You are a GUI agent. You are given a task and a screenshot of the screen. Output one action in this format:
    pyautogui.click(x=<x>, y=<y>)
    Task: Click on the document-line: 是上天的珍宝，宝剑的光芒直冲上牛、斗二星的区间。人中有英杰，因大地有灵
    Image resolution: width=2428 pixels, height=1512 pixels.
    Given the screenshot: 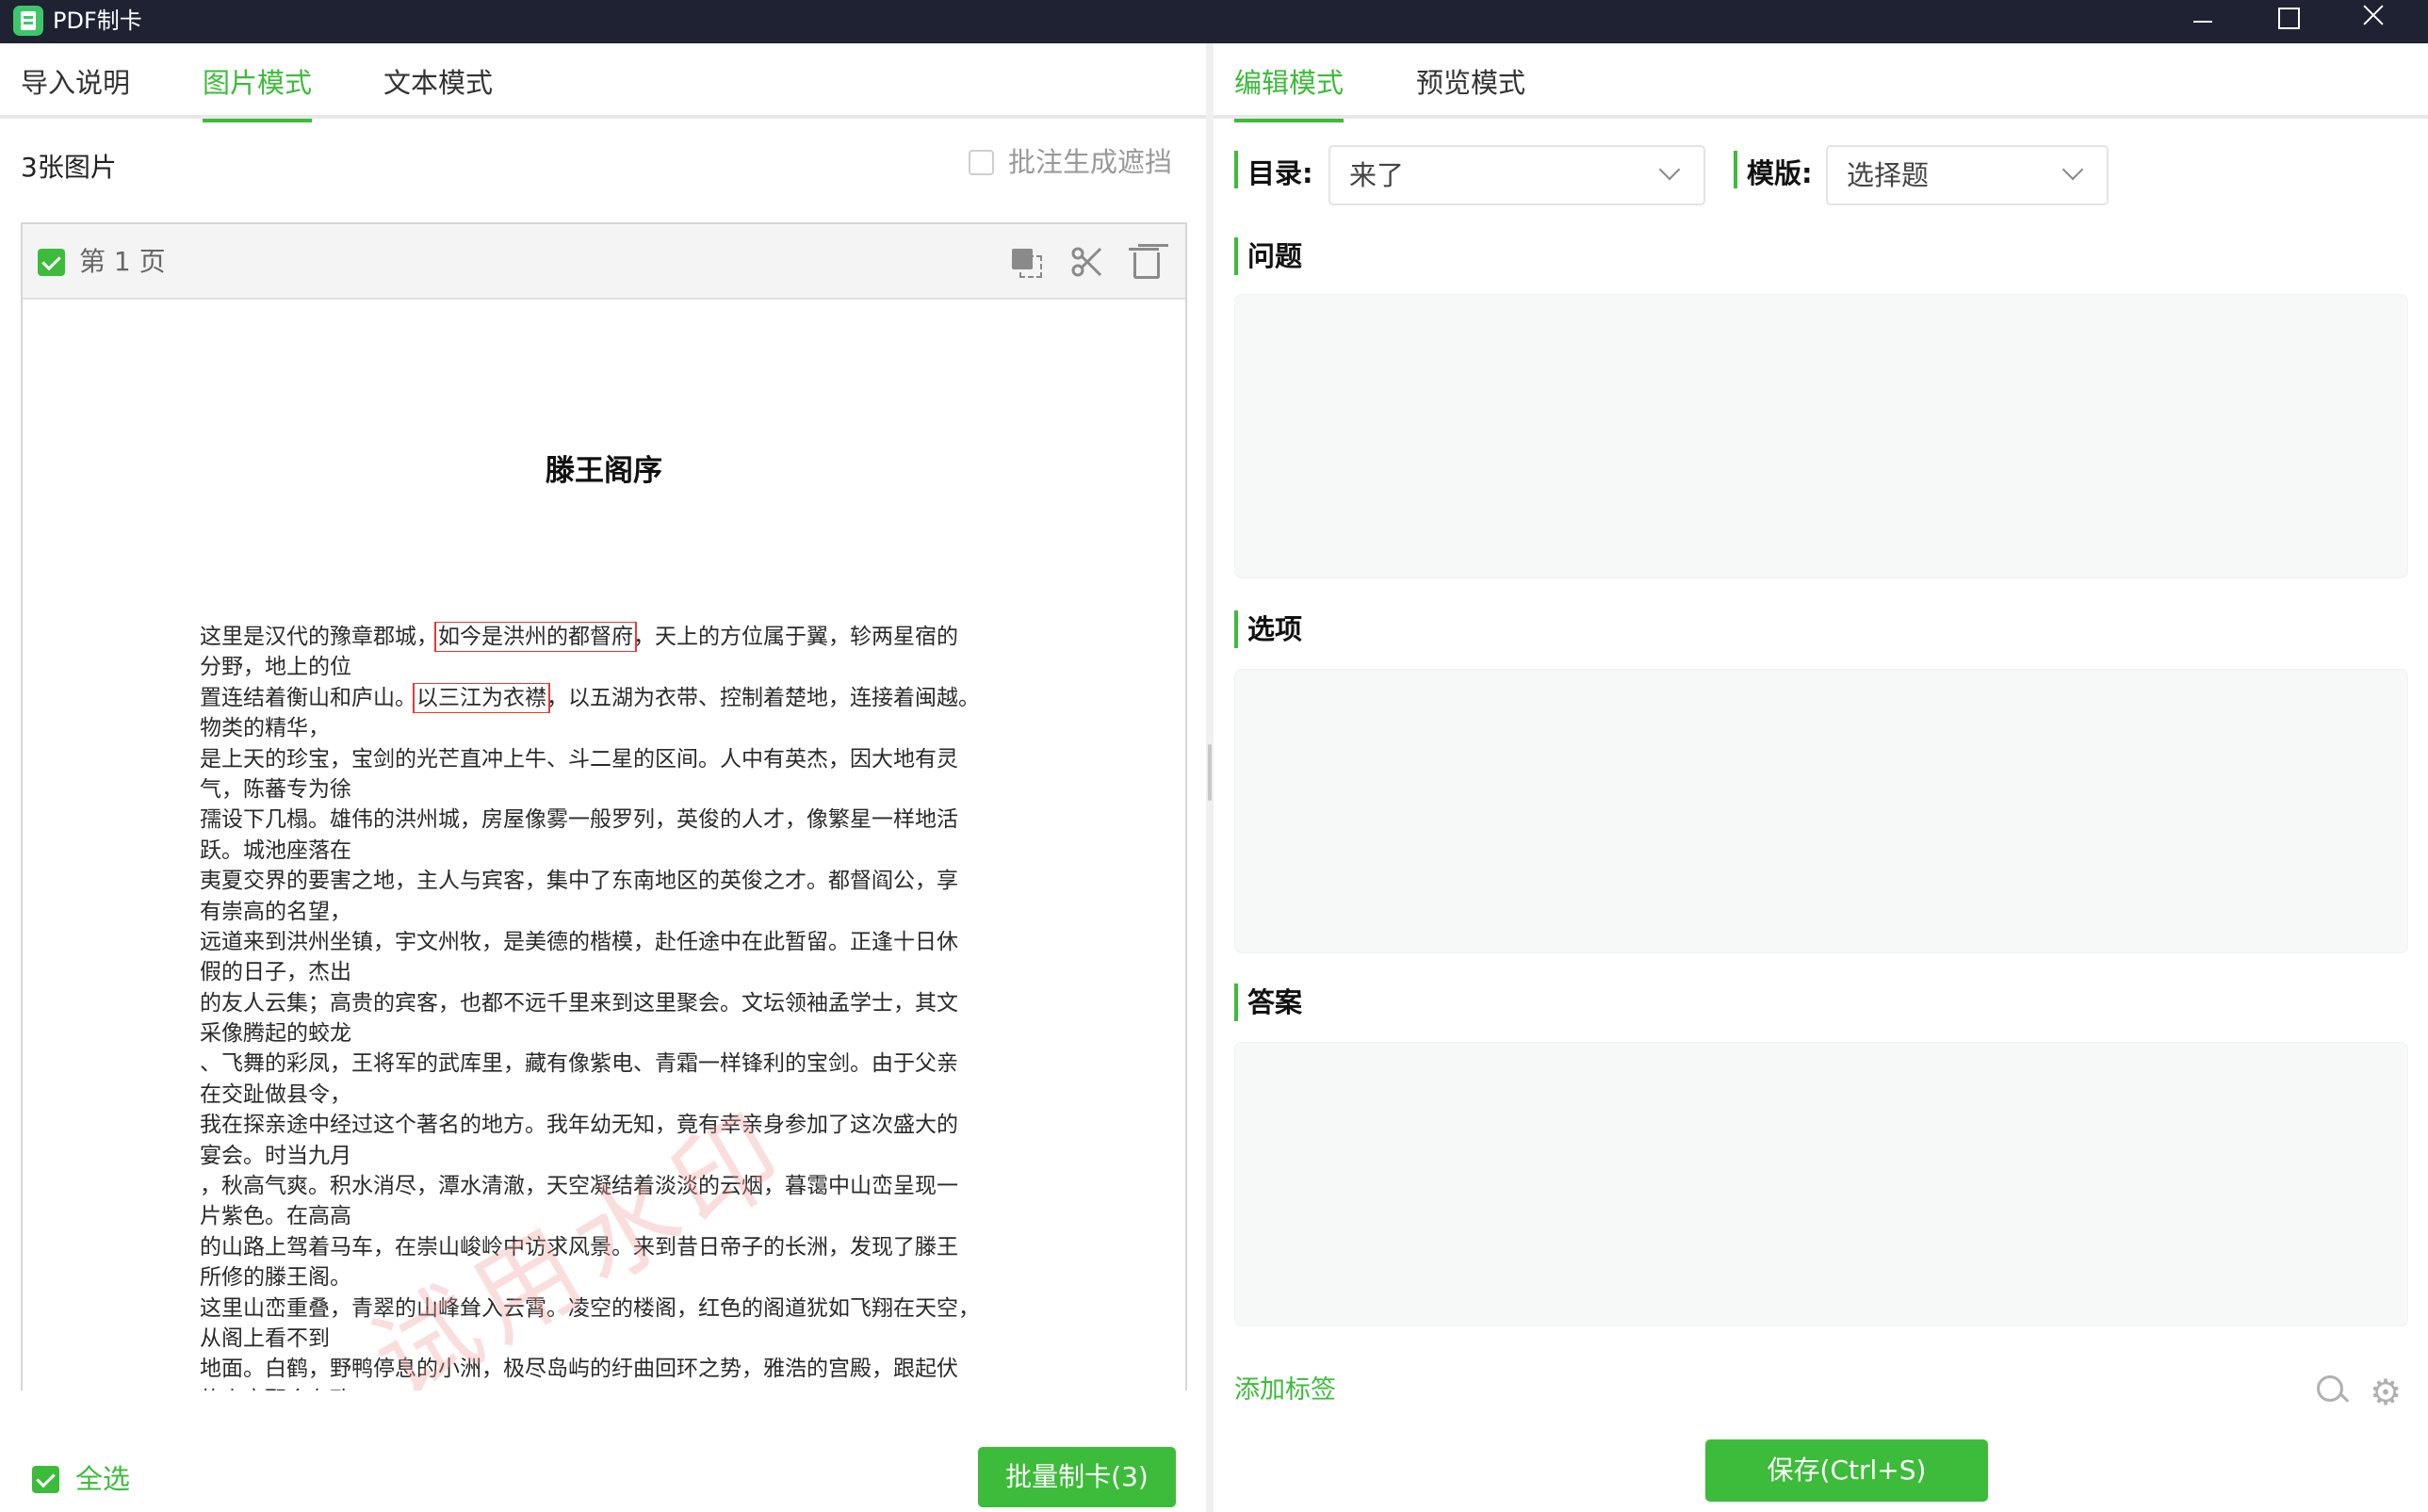 What is the action you would take?
    pyautogui.click(x=607, y=759)
    